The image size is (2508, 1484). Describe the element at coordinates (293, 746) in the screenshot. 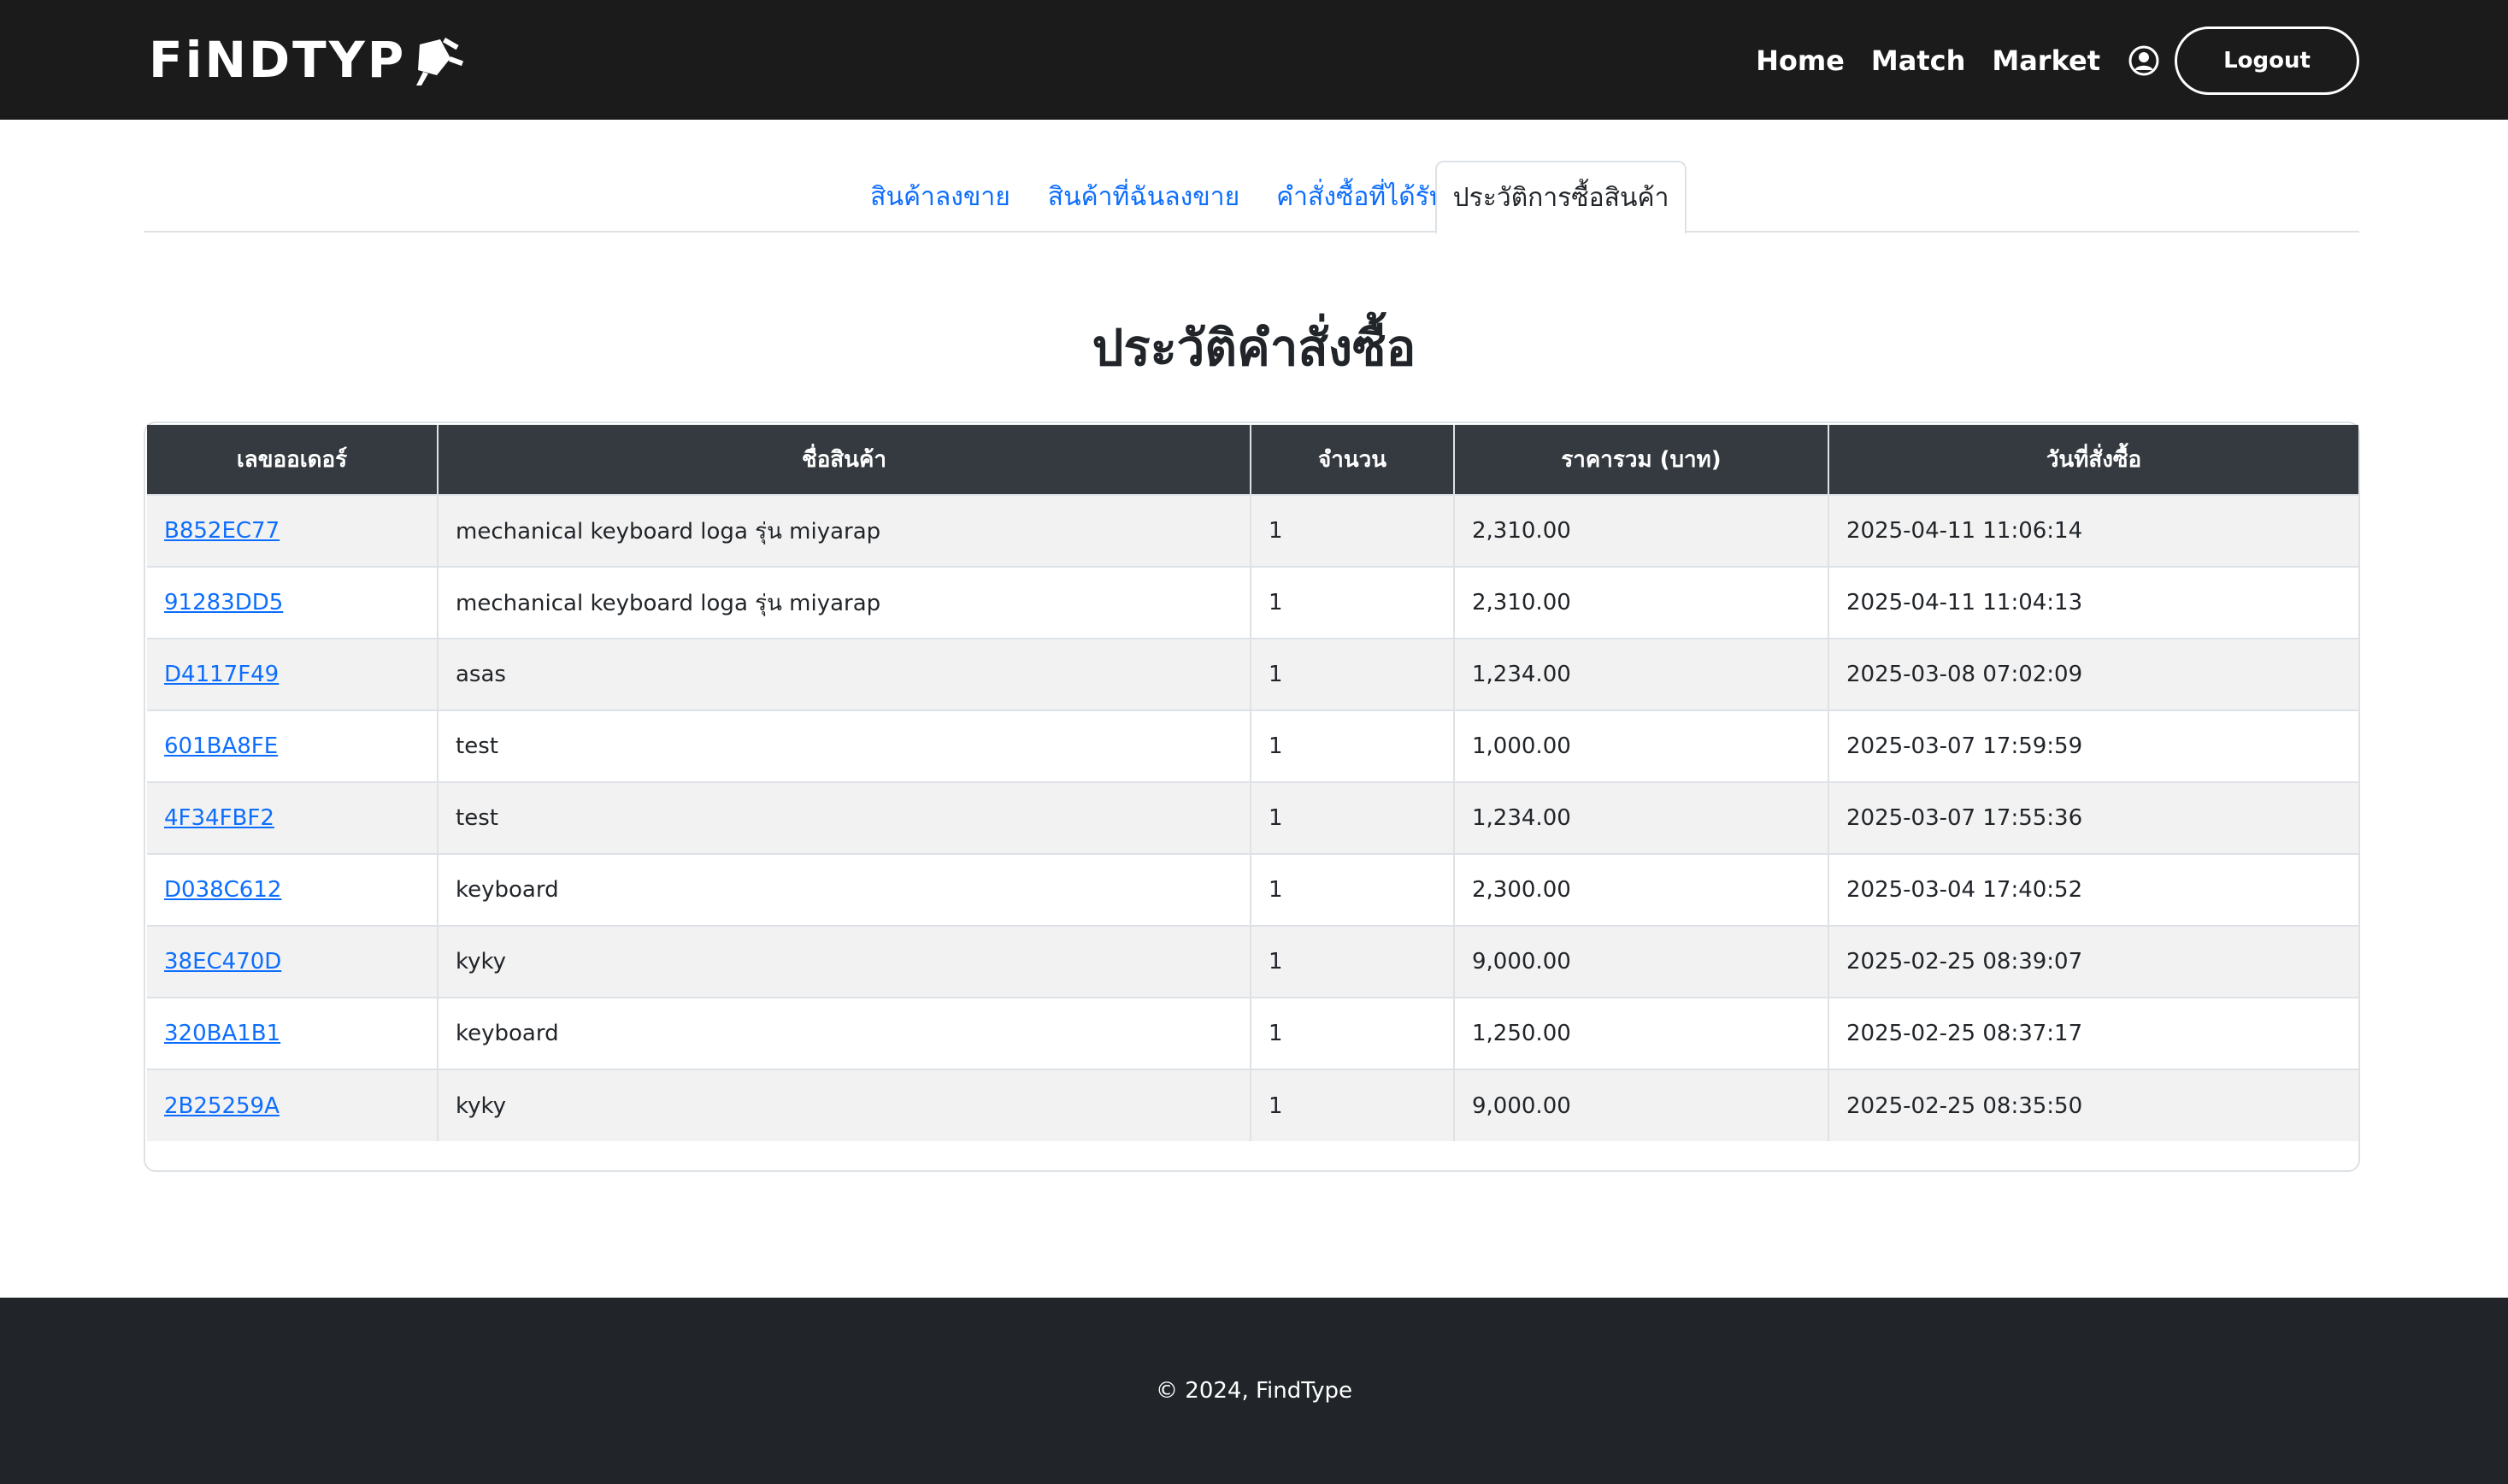

I see `order-id-cell: 601BA8FE` at that location.